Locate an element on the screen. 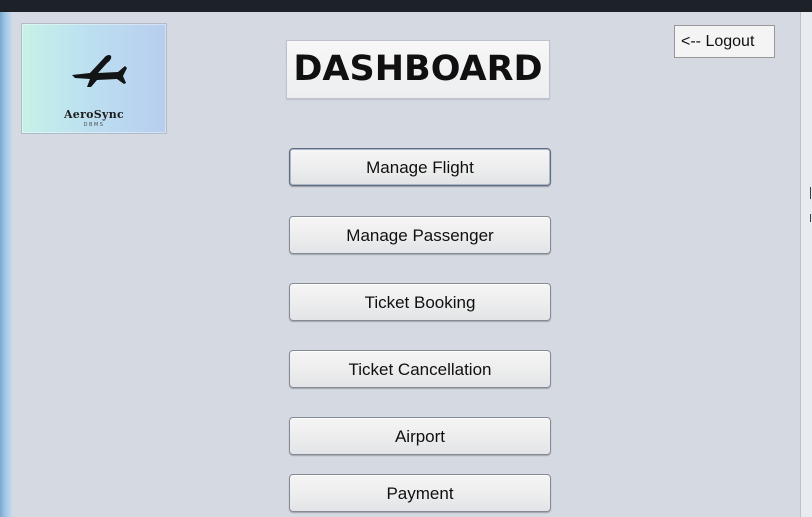 The image size is (812, 517). logout-button: <-- Logout is located at coordinates (724, 41).